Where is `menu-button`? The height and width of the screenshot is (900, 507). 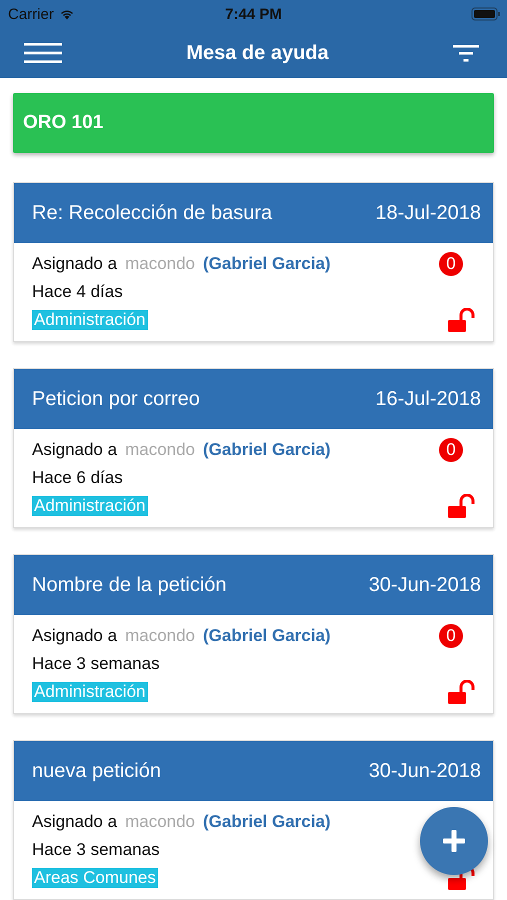
menu-button is located at coordinates (43, 53).